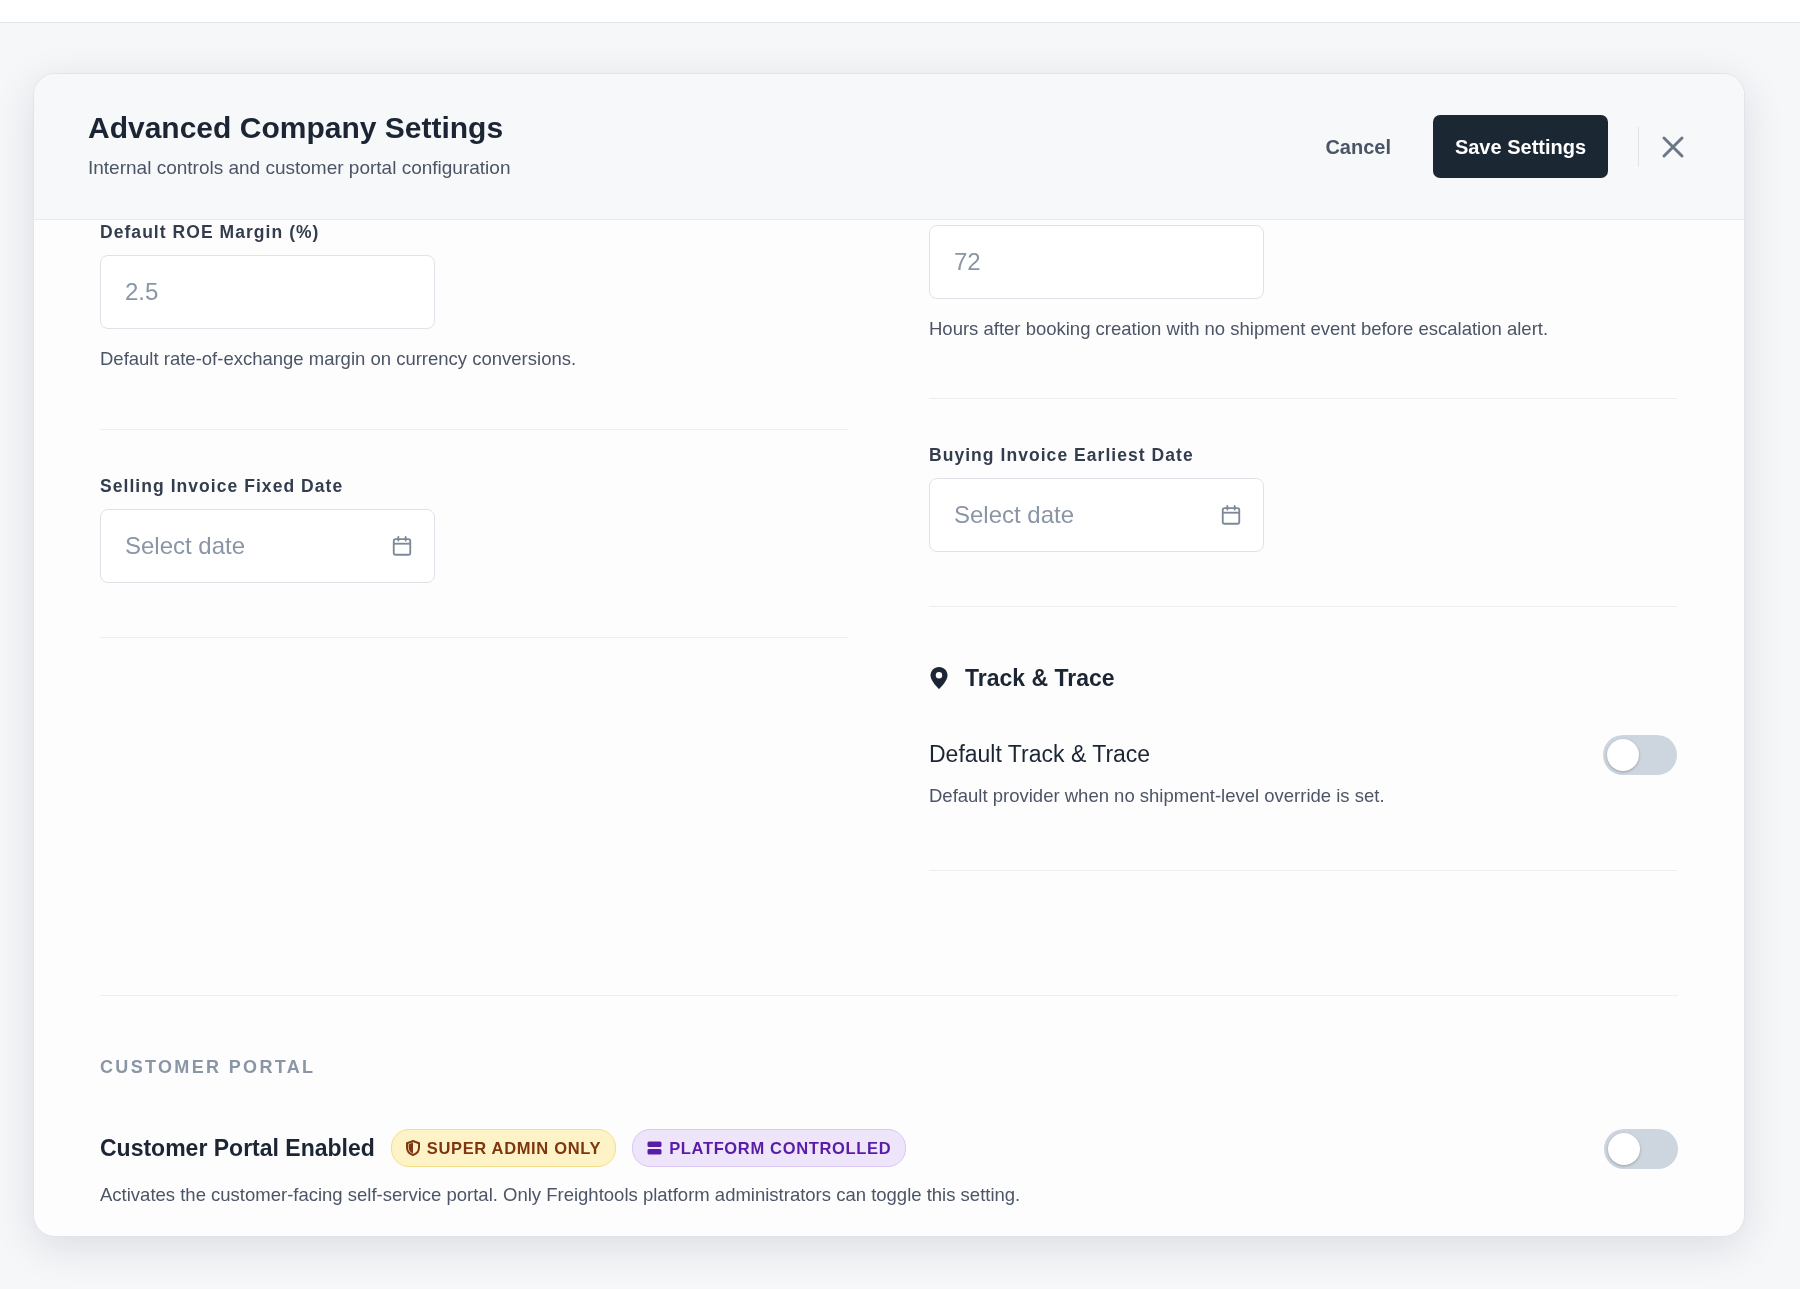 This screenshot has width=1800, height=1289. What do you see at coordinates (655, 1147) in the screenshot?
I see `server-icon` at bounding box center [655, 1147].